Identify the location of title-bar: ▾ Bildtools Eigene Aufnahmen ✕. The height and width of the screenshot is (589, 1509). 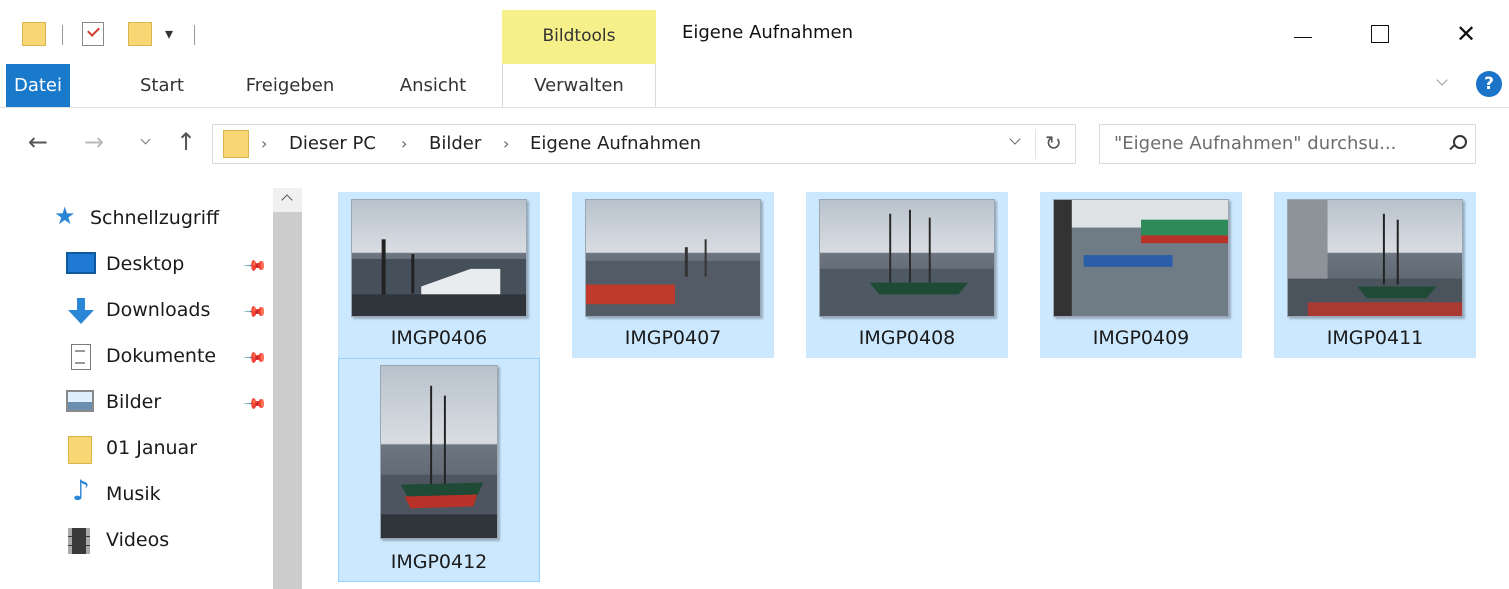
(754, 32).